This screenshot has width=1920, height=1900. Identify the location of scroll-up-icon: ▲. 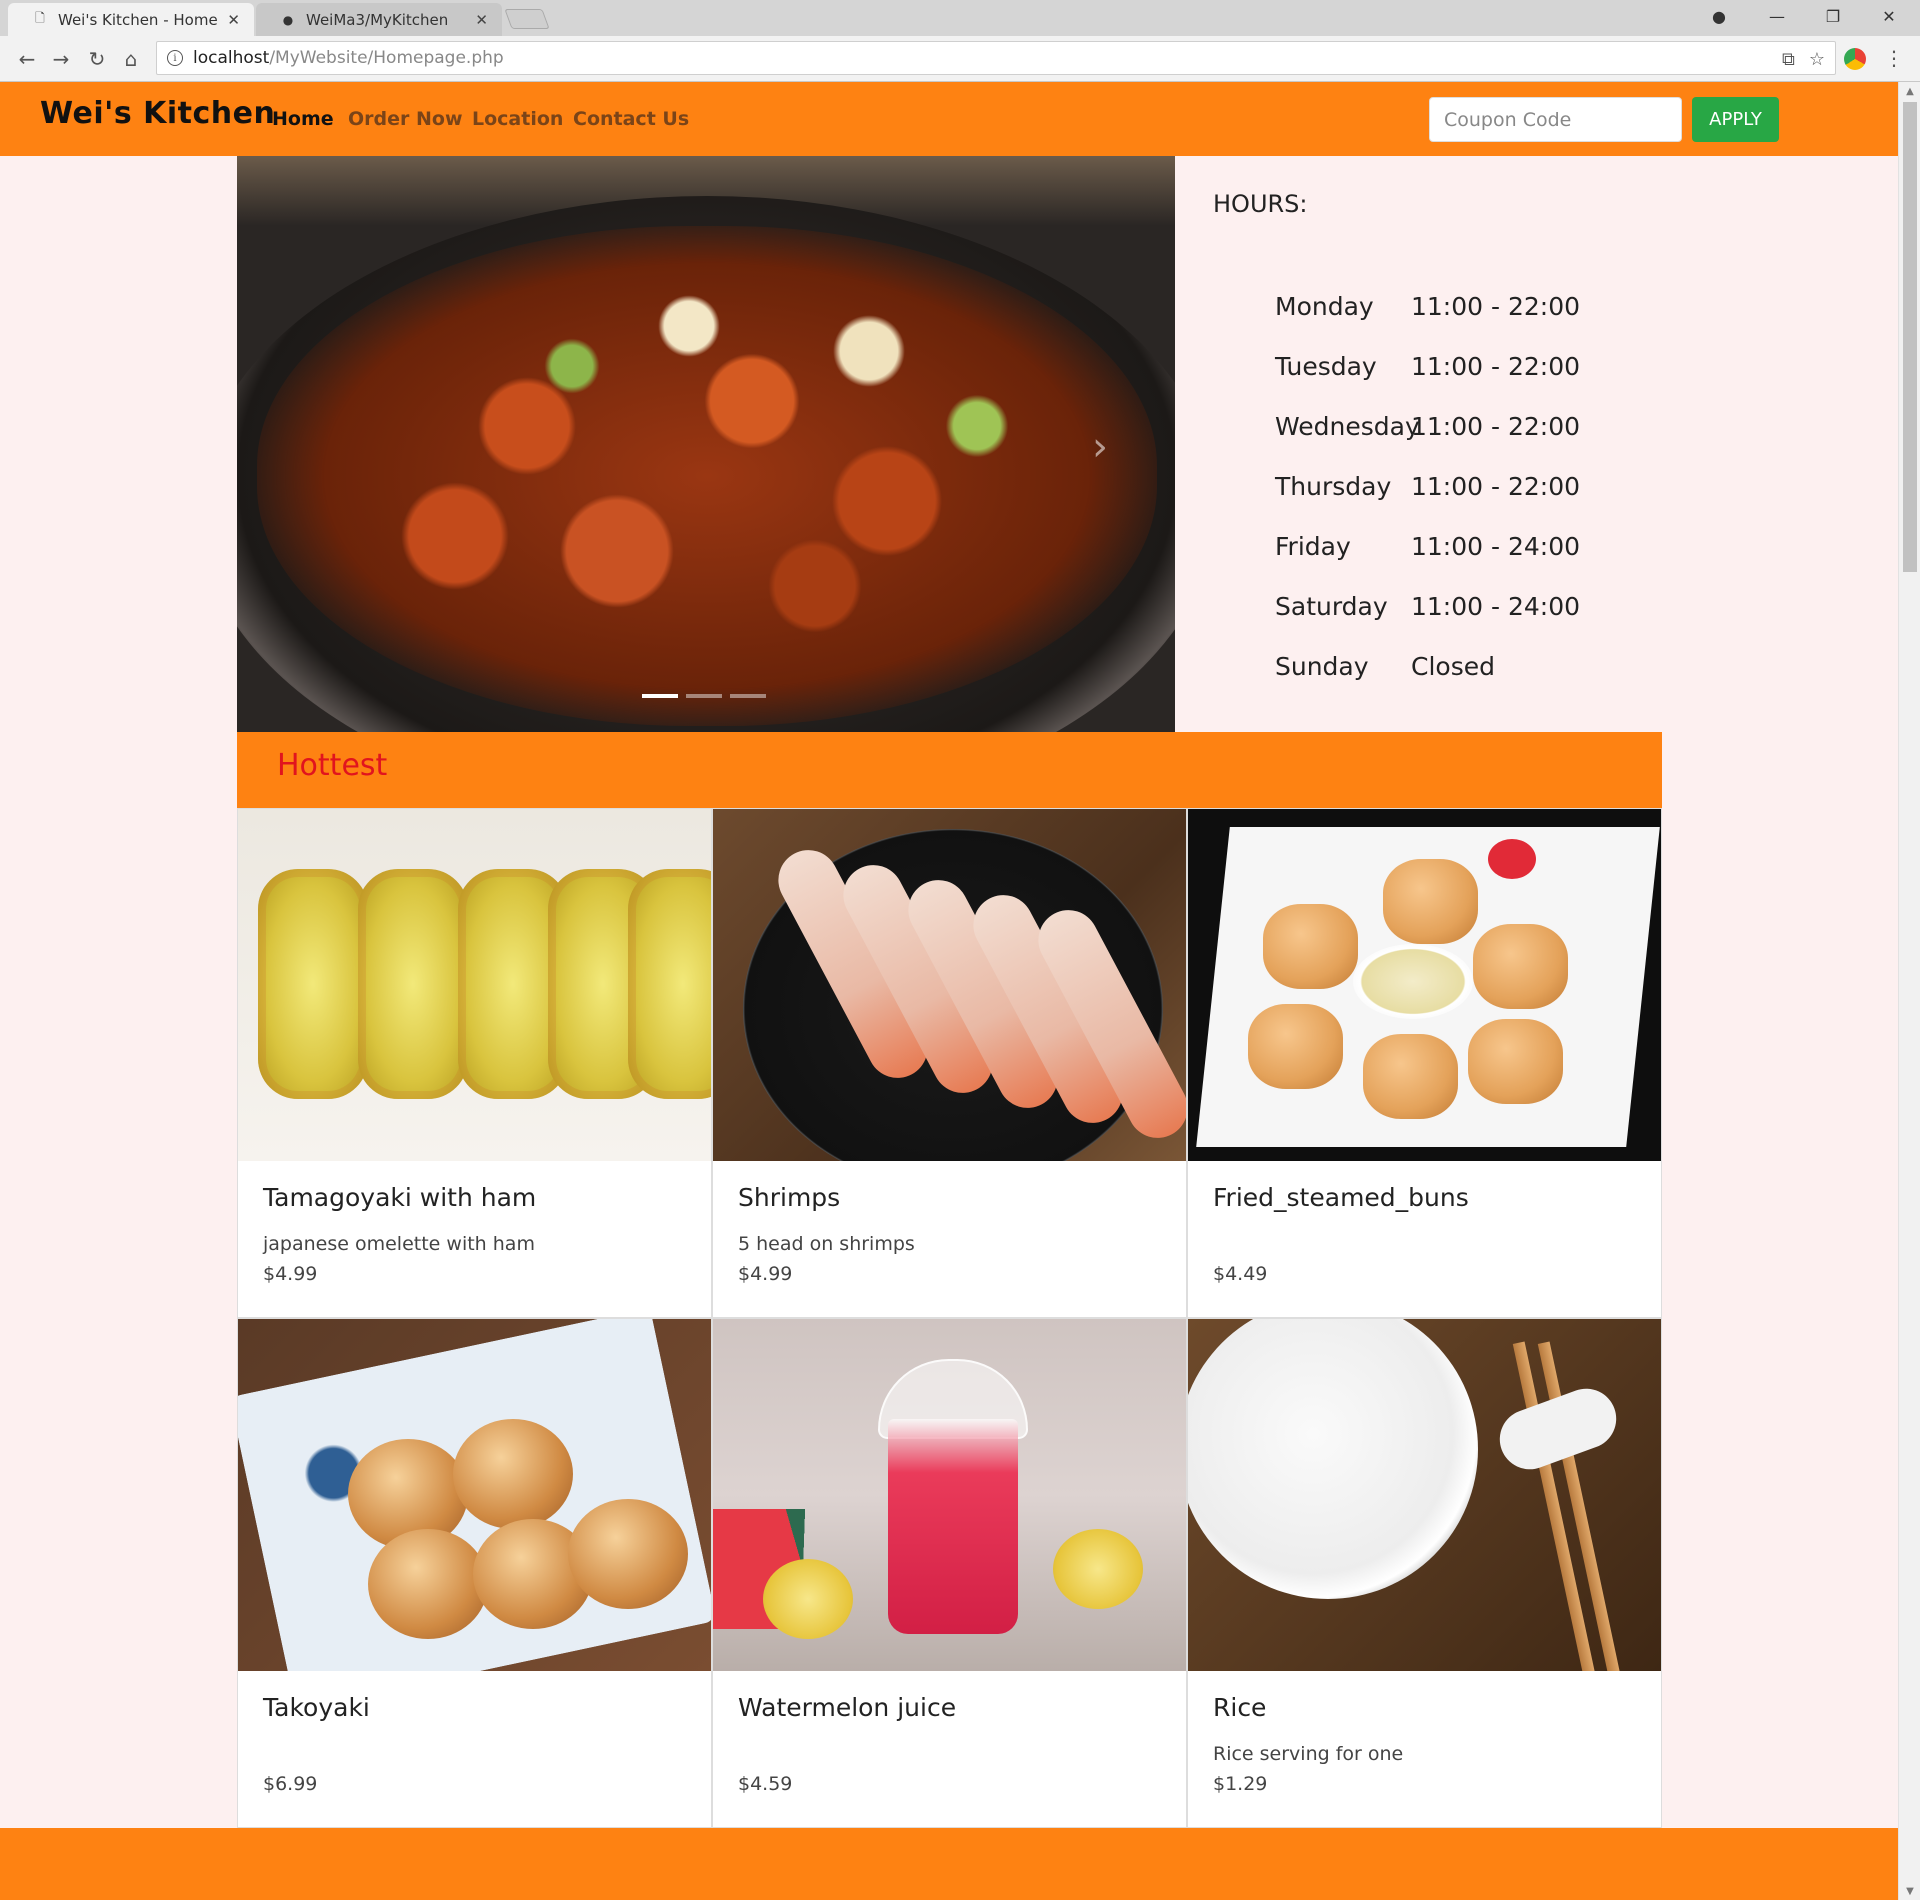
(1909, 91).